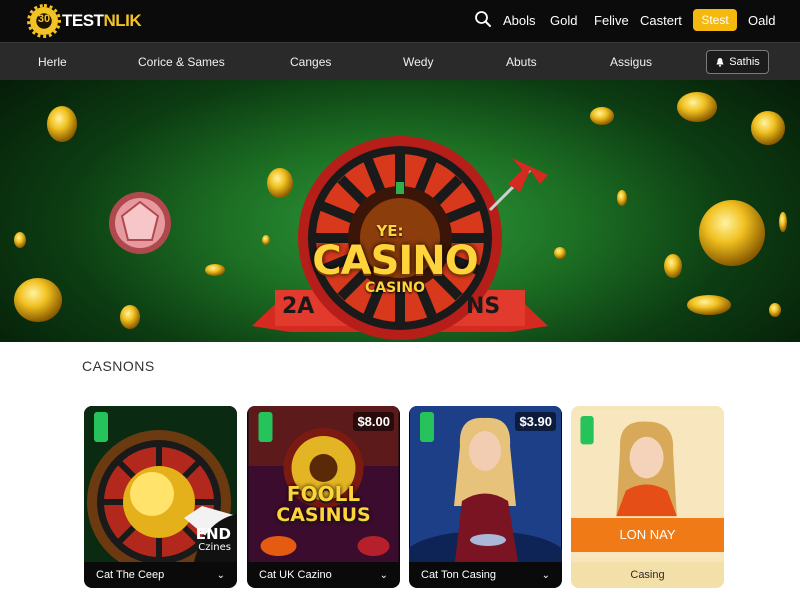  Describe the element at coordinates (761, 20) in the screenshot. I see `top-link-5: Oald` at that location.